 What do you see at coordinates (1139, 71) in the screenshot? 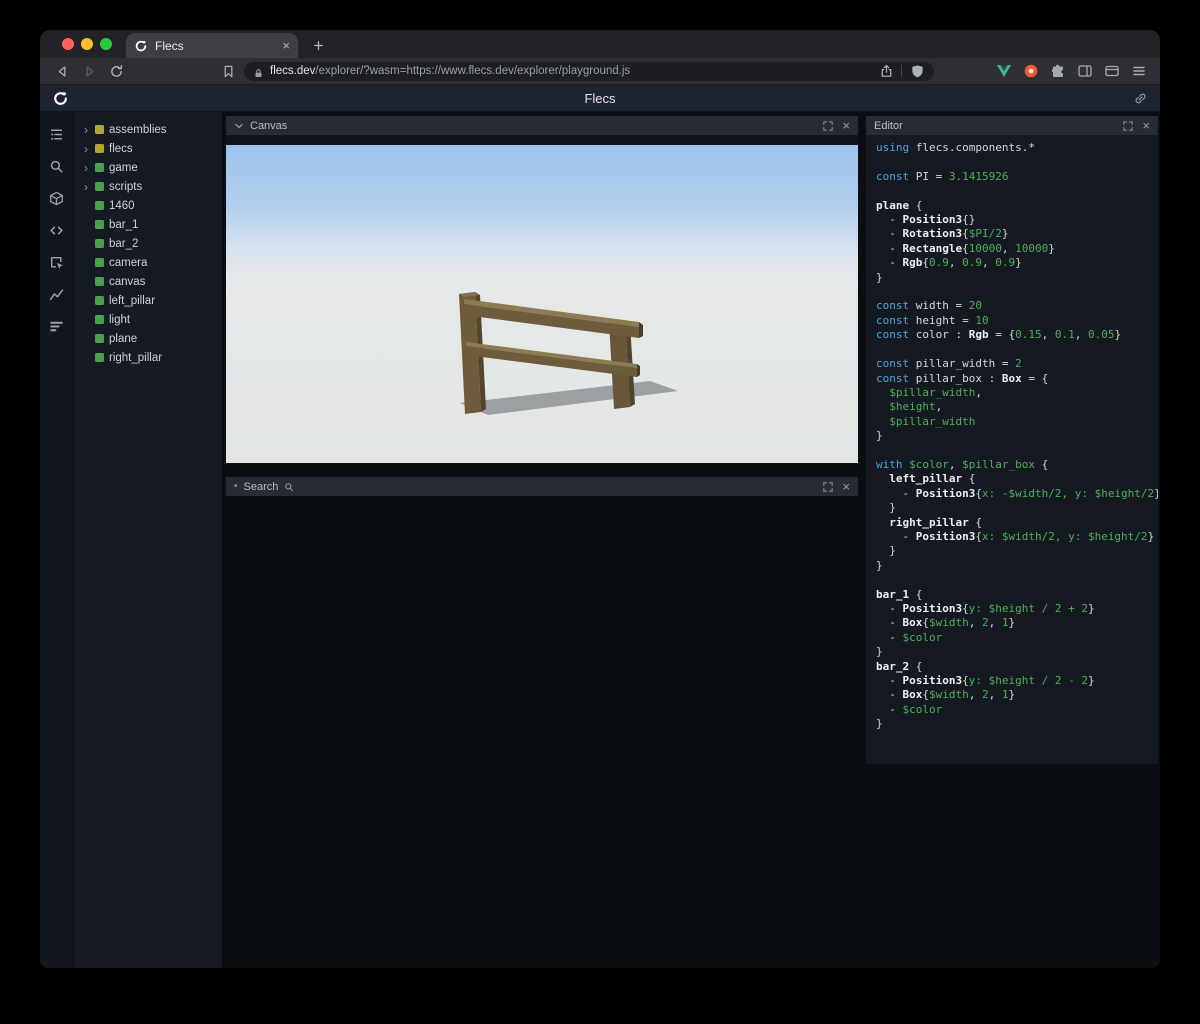
I see `menu-icon` at bounding box center [1139, 71].